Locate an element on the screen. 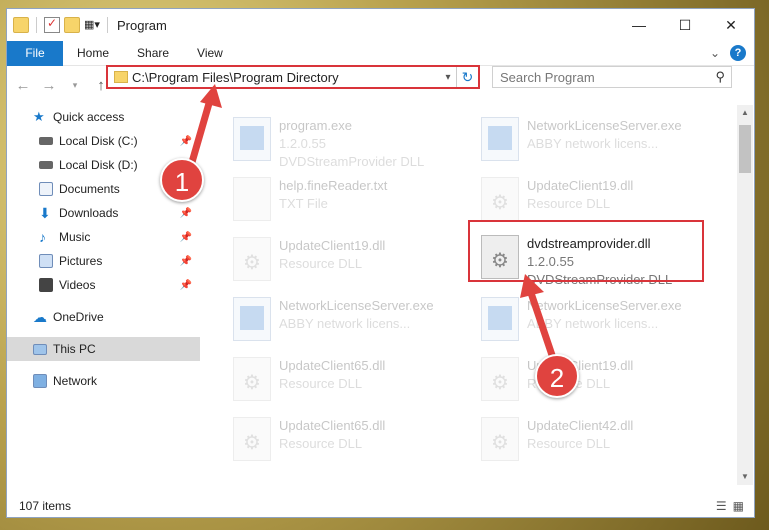 This screenshot has height=530, width=769. list-item: help.fineReader.txt TXT File is located at coordinates (353, 205).